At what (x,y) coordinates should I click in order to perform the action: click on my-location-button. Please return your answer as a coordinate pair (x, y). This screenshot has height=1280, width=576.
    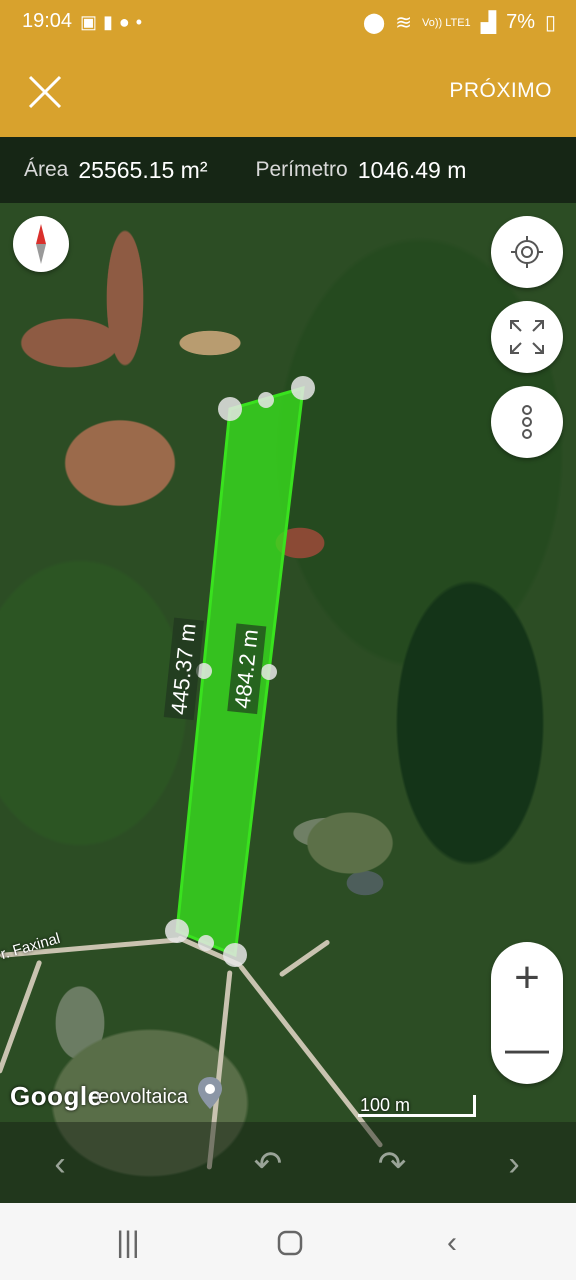
    Looking at the image, I should click on (527, 252).